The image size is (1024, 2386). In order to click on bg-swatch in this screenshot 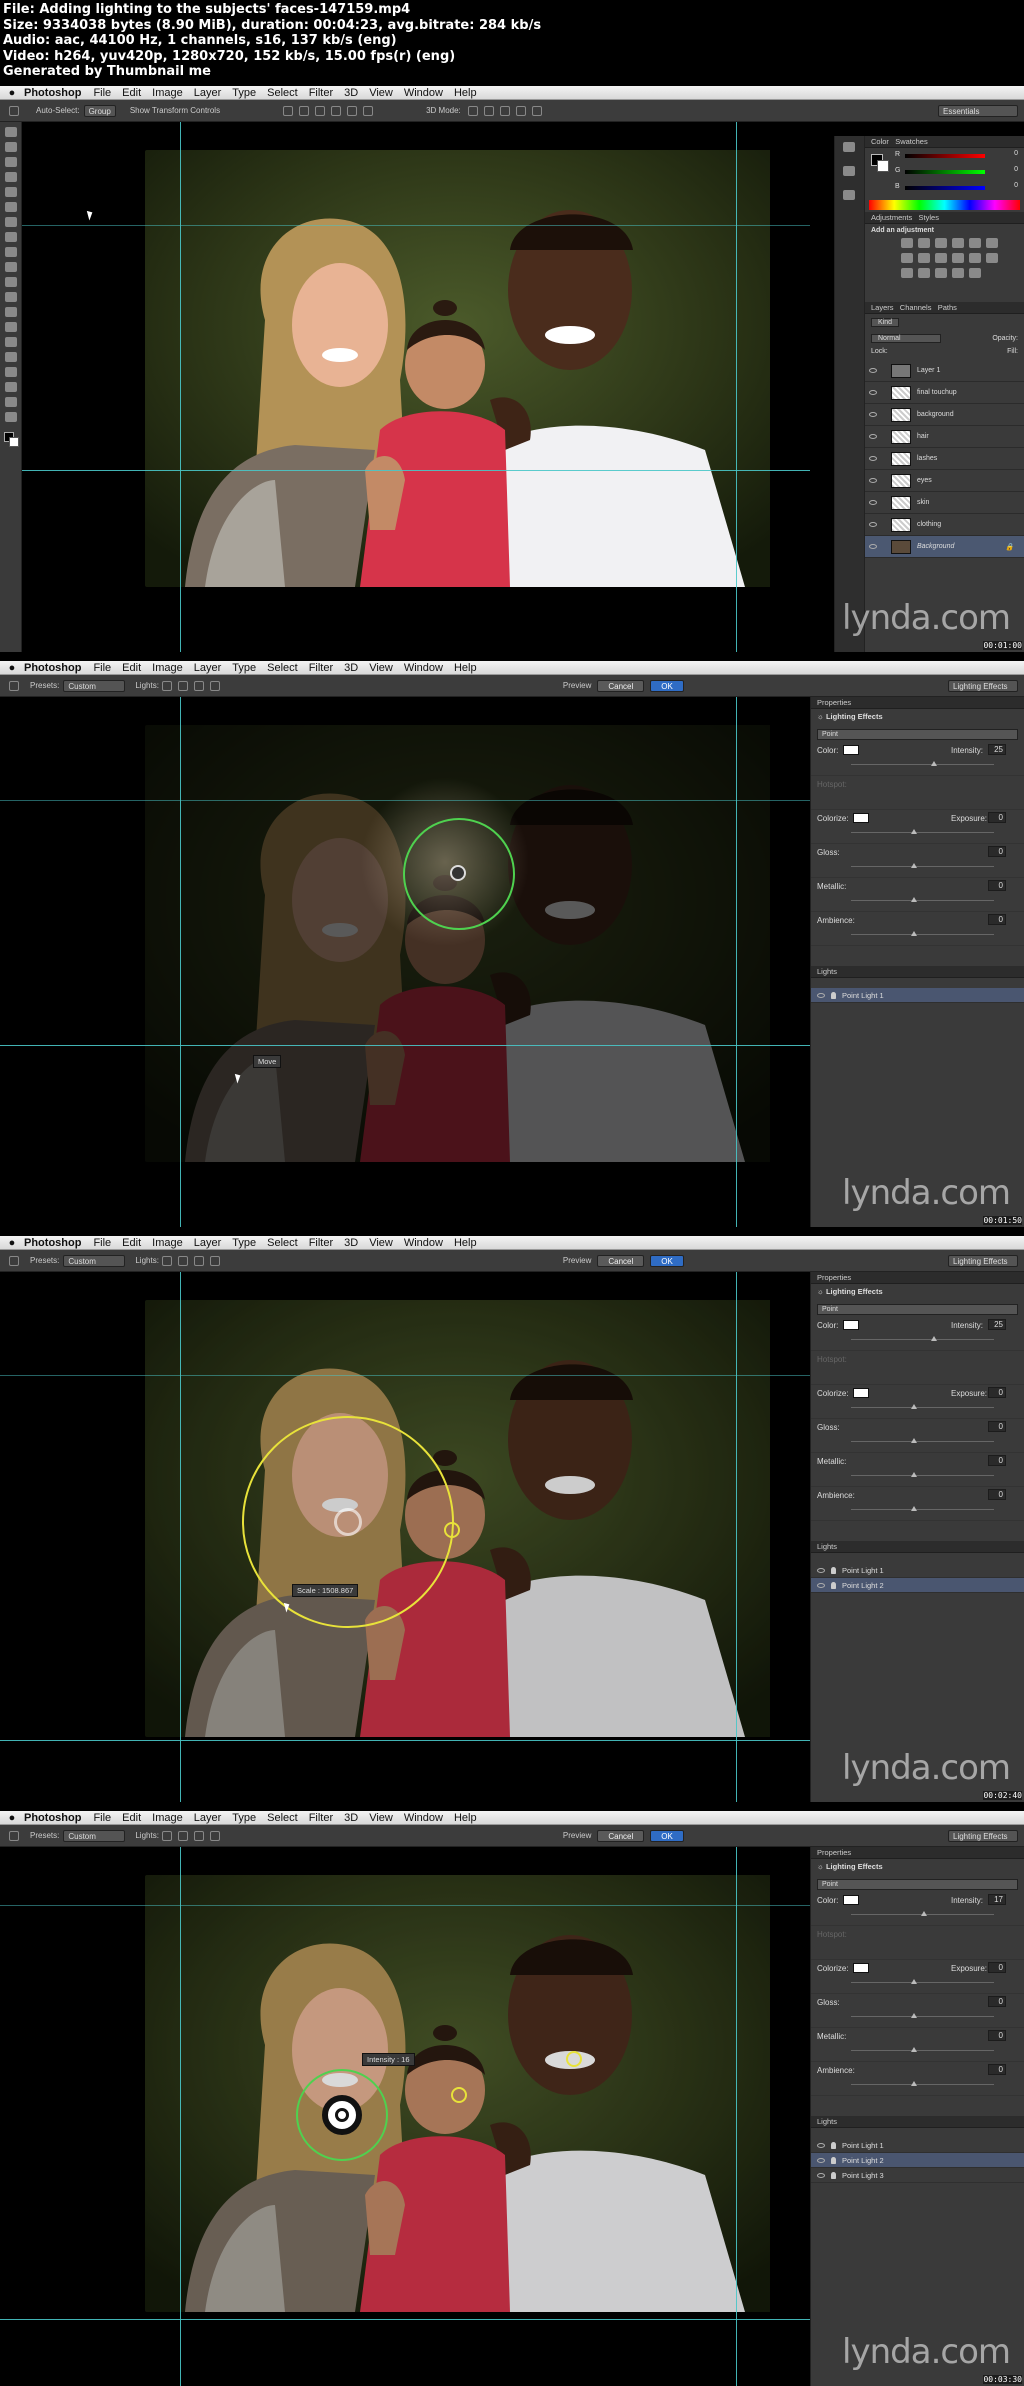, I will do `click(883, 166)`.